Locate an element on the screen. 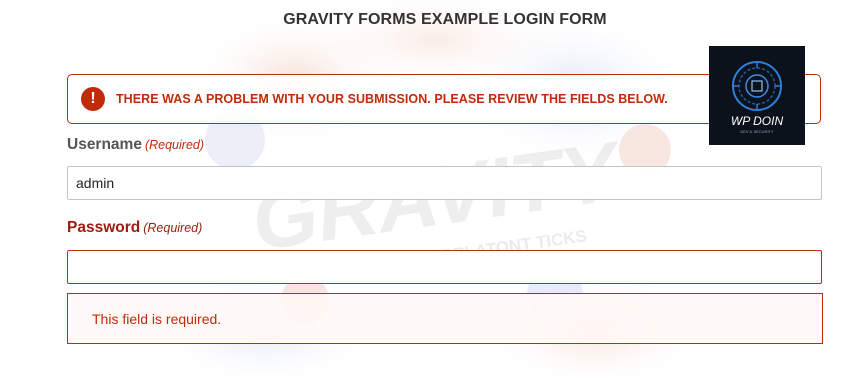 The image size is (863, 380). username-label-text: Username is located at coordinates (104, 144).